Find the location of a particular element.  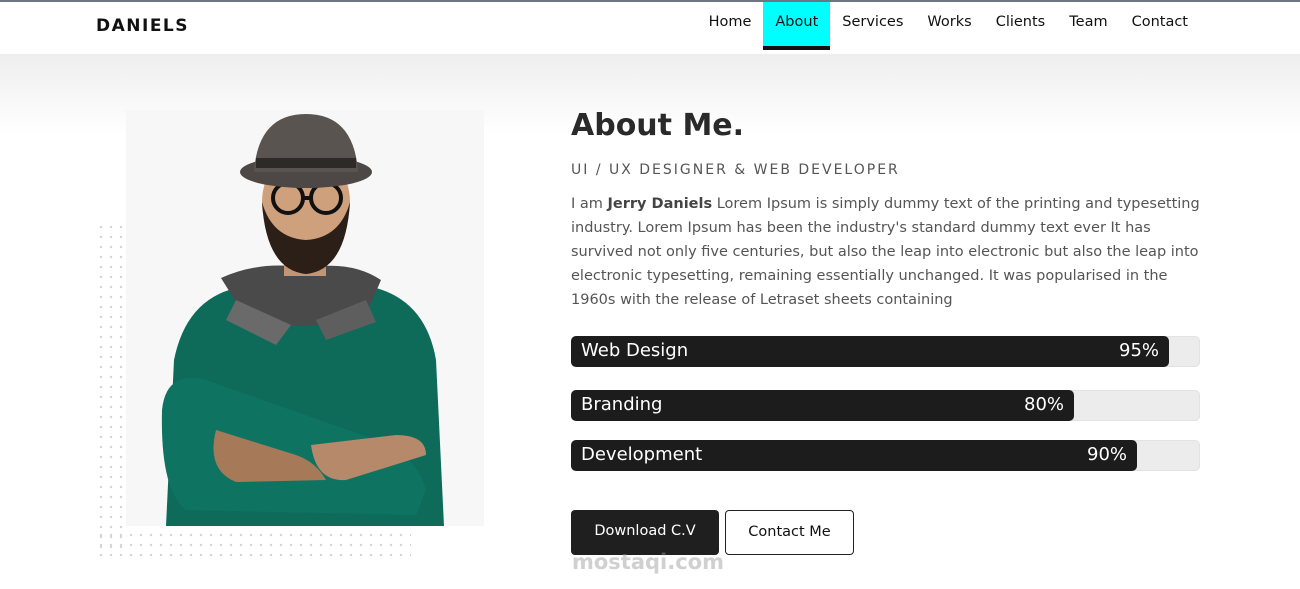

nav-team: Team is located at coordinates (1088, 26).